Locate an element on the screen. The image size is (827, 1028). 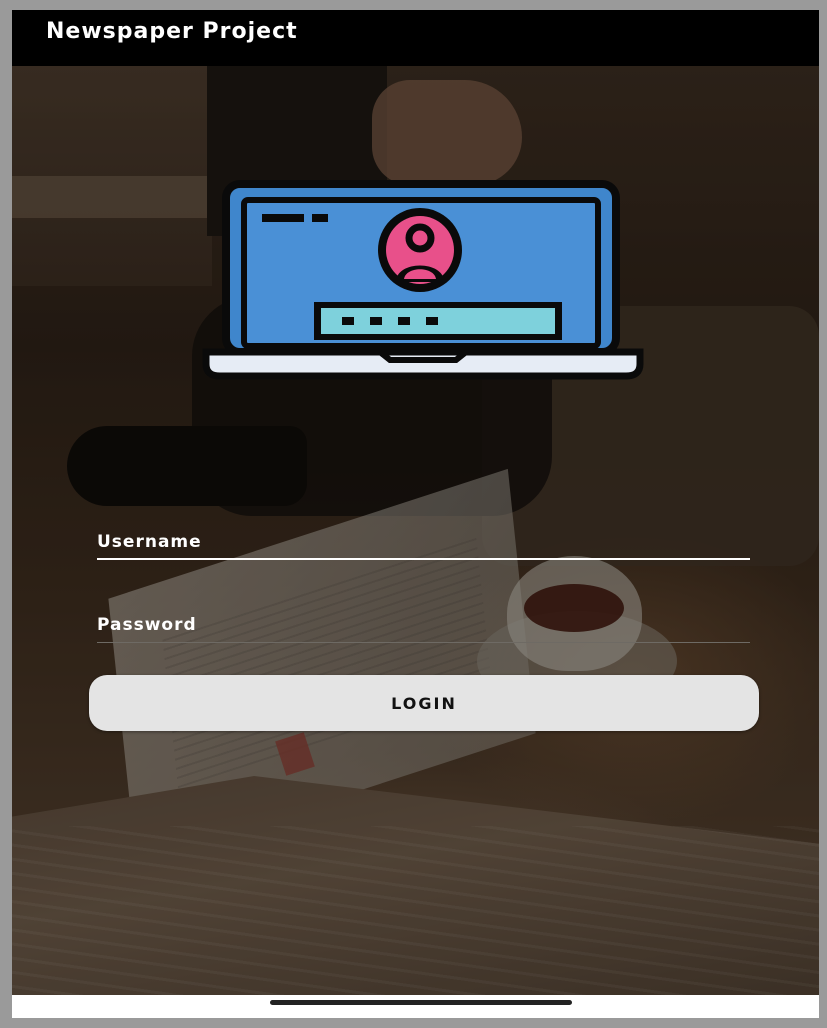
system-nav-bar is located at coordinates (415, 1006).